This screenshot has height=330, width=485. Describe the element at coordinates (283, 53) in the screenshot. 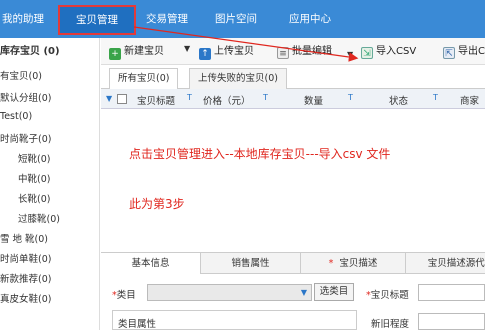

I see `document-icon: ≡` at that location.